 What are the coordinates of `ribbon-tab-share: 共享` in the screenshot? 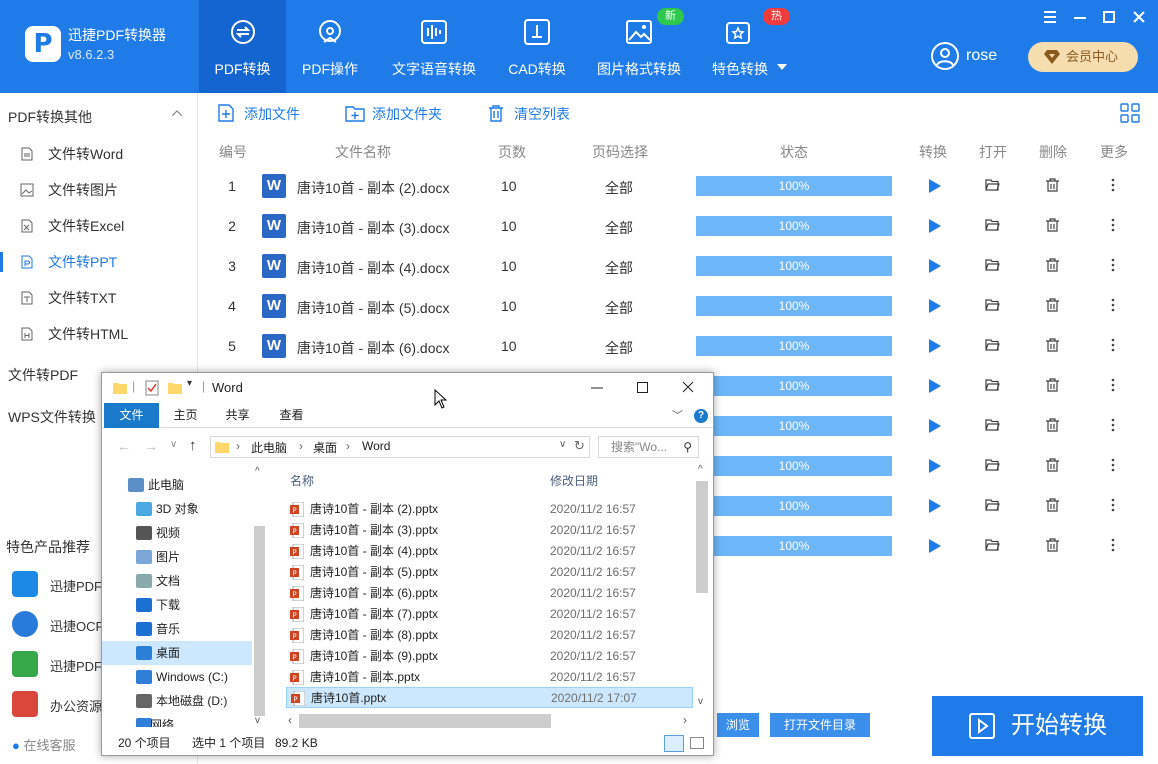 It's located at (237, 415).